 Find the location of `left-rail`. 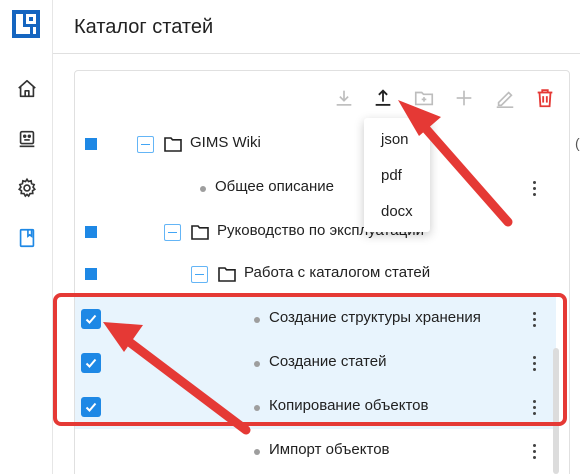

left-rail is located at coordinates (26, 237).